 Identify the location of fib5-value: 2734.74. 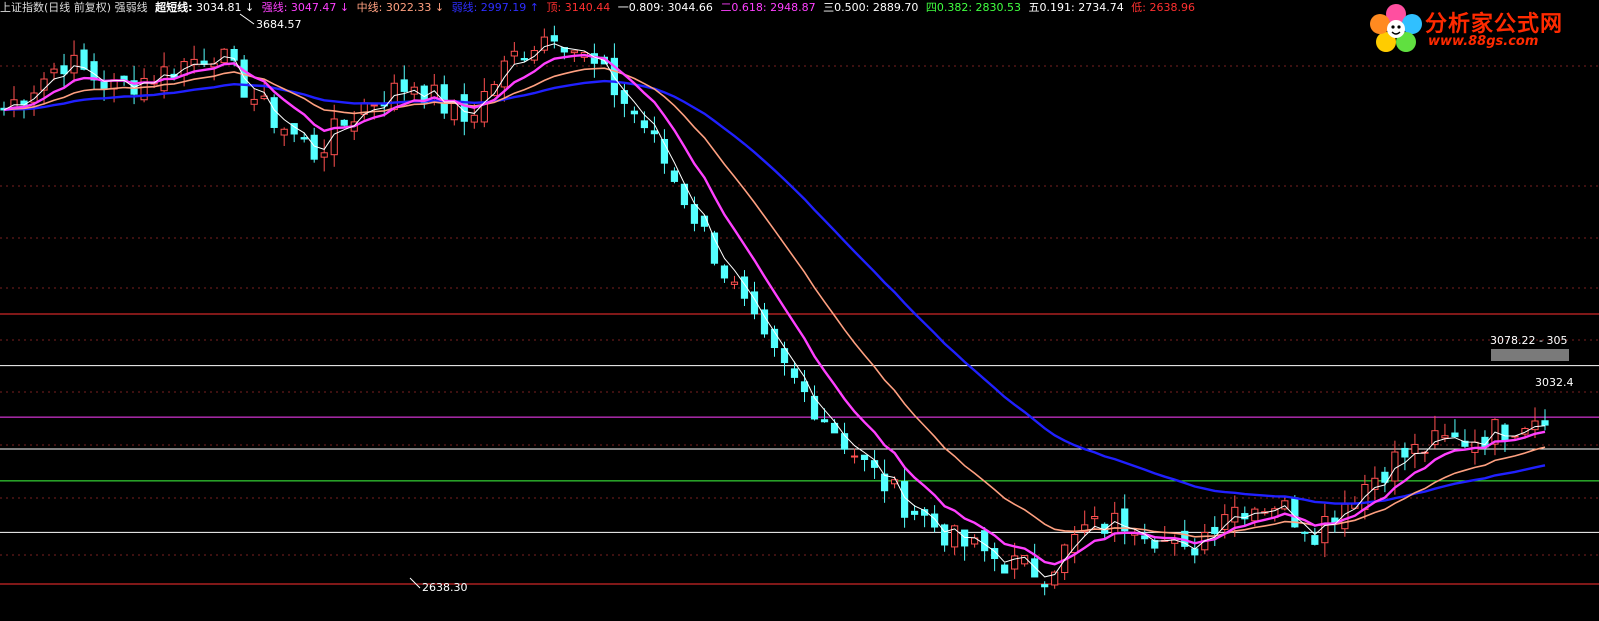
(1101, 7).